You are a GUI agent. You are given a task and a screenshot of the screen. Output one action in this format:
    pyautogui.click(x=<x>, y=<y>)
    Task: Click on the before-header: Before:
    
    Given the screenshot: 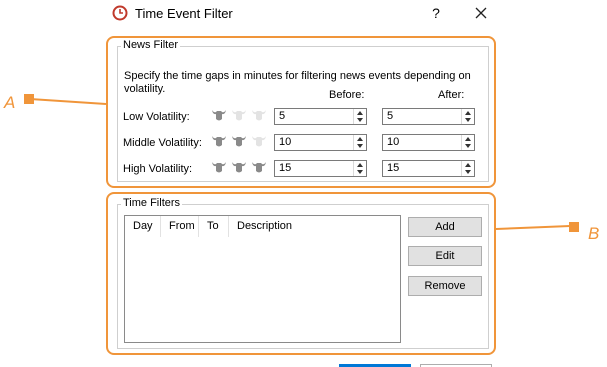 What is the action you would take?
    pyautogui.click(x=347, y=95)
    